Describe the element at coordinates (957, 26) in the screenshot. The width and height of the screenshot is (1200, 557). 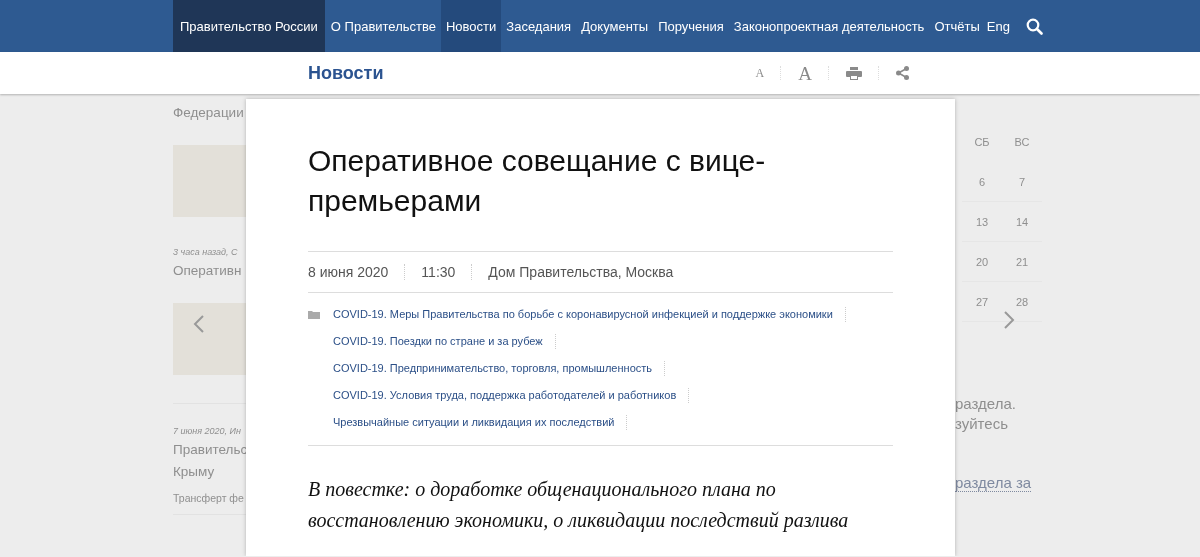
I see `nav-link: Отчёты` at that location.